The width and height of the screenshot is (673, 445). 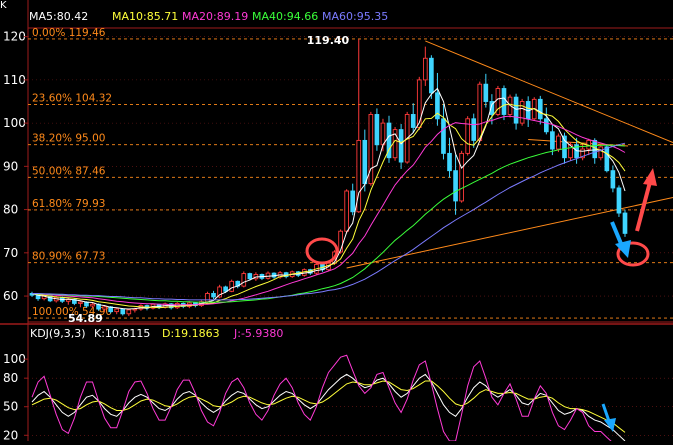 What do you see at coordinates (14, 123) in the screenshot?
I see `price-tick-label: 100` at bounding box center [14, 123].